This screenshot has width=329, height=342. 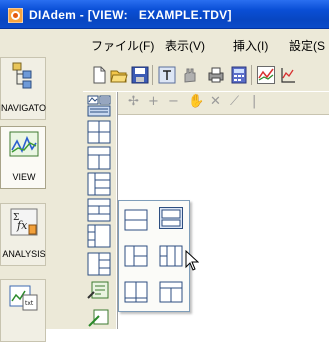 What do you see at coordinates (27, 108) in the screenshot?
I see `nav-label-navigator: NAVIGATOR` at bounding box center [27, 108].